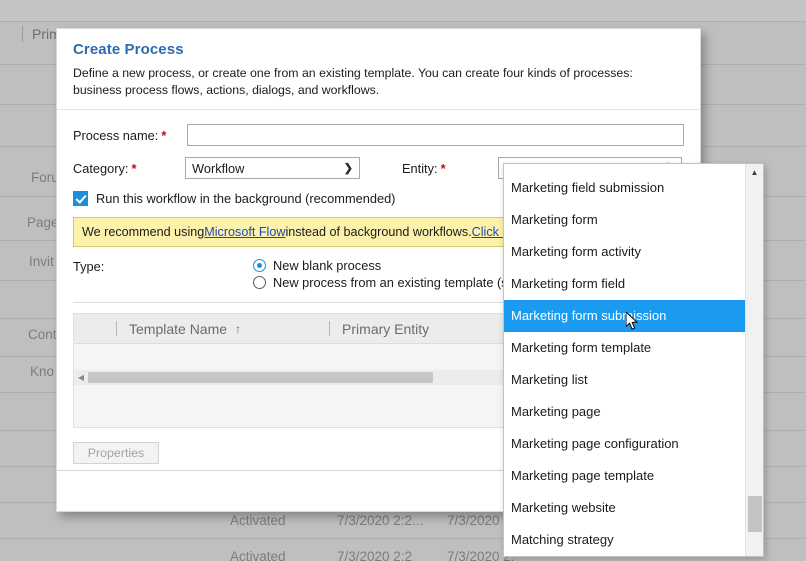  What do you see at coordinates (624, 508) in the screenshot?
I see `entity-dropdown-item: Marketing website` at bounding box center [624, 508].